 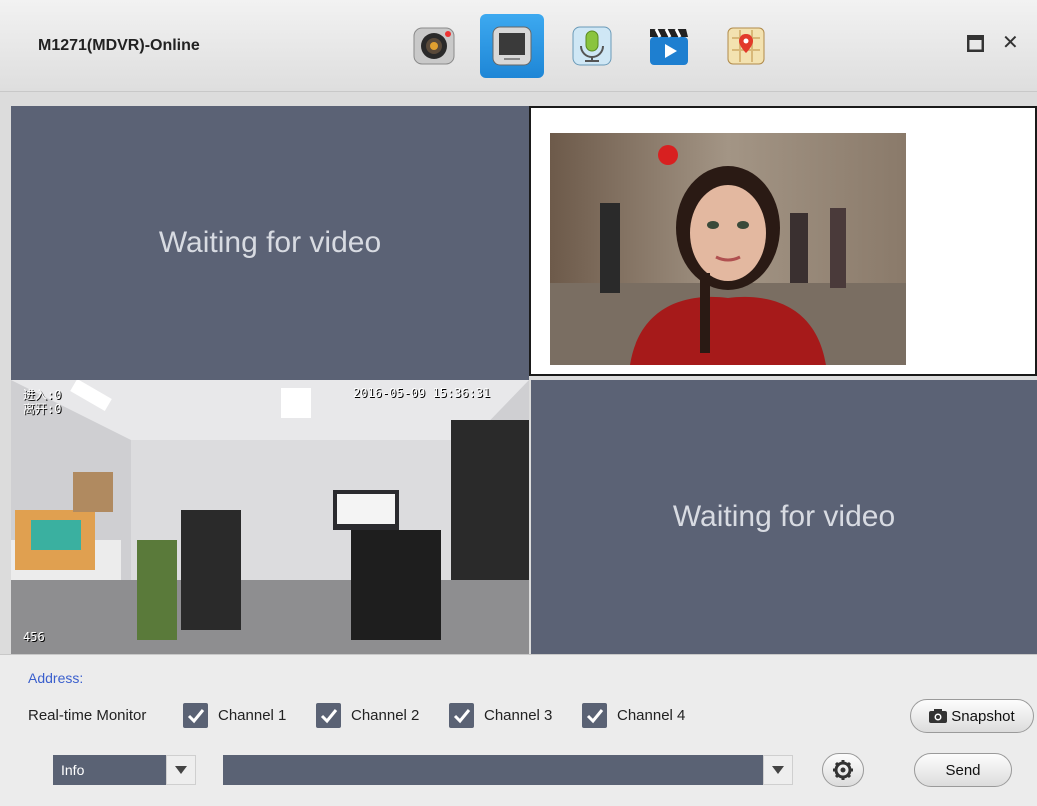 I want to click on info-dropdown-arrow, so click(x=181, y=770).